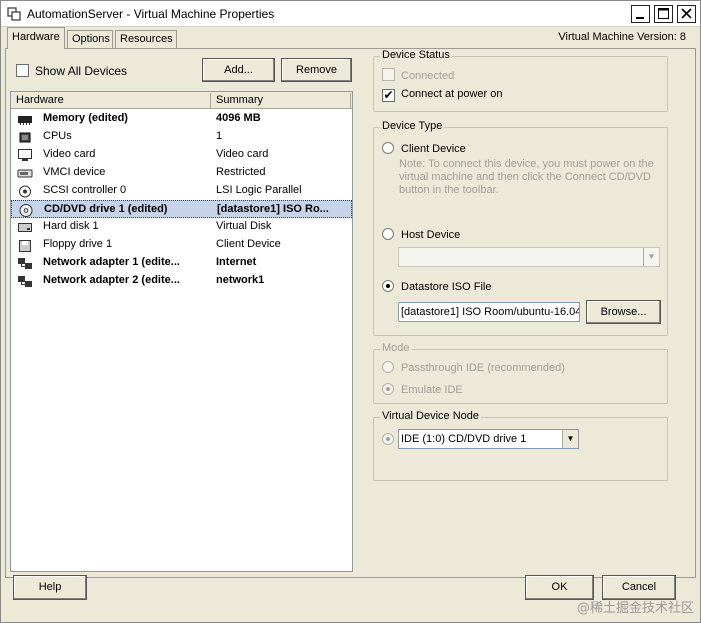 The height and width of the screenshot is (623, 701). What do you see at coordinates (239, 100) in the screenshot?
I see `column-summary: Summary` at bounding box center [239, 100].